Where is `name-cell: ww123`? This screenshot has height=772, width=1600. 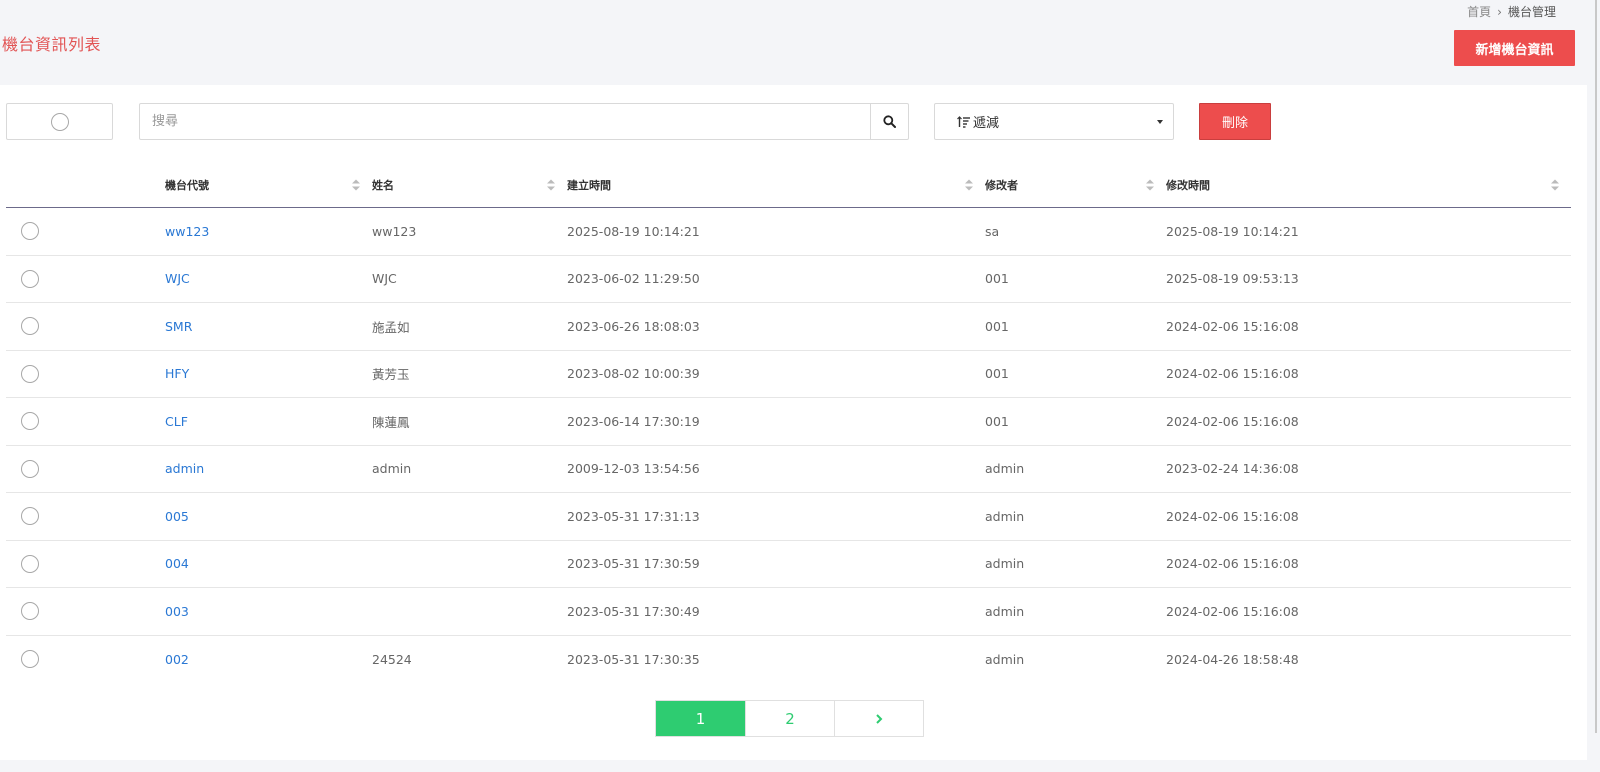
name-cell: ww123 is located at coordinates (394, 231).